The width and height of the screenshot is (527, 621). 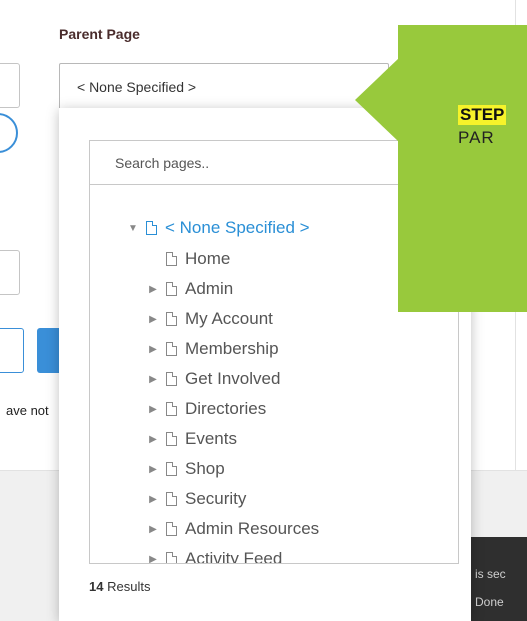 What do you see at coordinates (208, 258) in the screenshot?
I see `tree-item-label: Home` at bounding box center [208, 258].